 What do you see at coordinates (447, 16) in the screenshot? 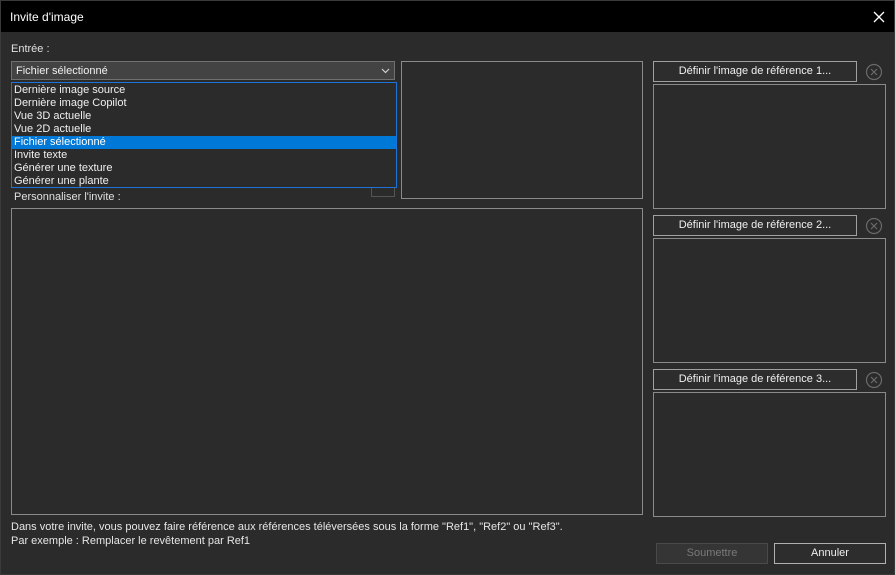
I see `title-bar: Invite d'image` at bounding box center [447, 16].